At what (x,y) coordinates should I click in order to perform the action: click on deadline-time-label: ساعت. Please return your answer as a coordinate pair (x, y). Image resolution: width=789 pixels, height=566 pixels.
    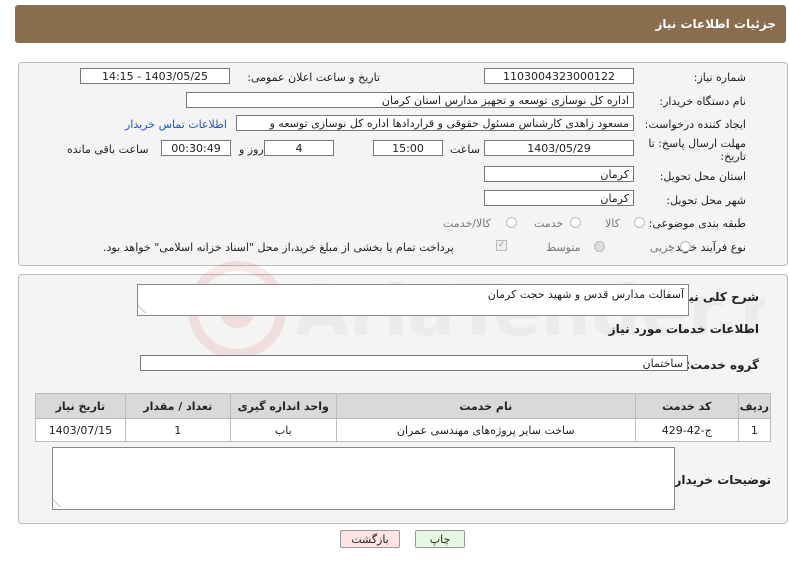
    Looking at the image, I should click on (465, 149).